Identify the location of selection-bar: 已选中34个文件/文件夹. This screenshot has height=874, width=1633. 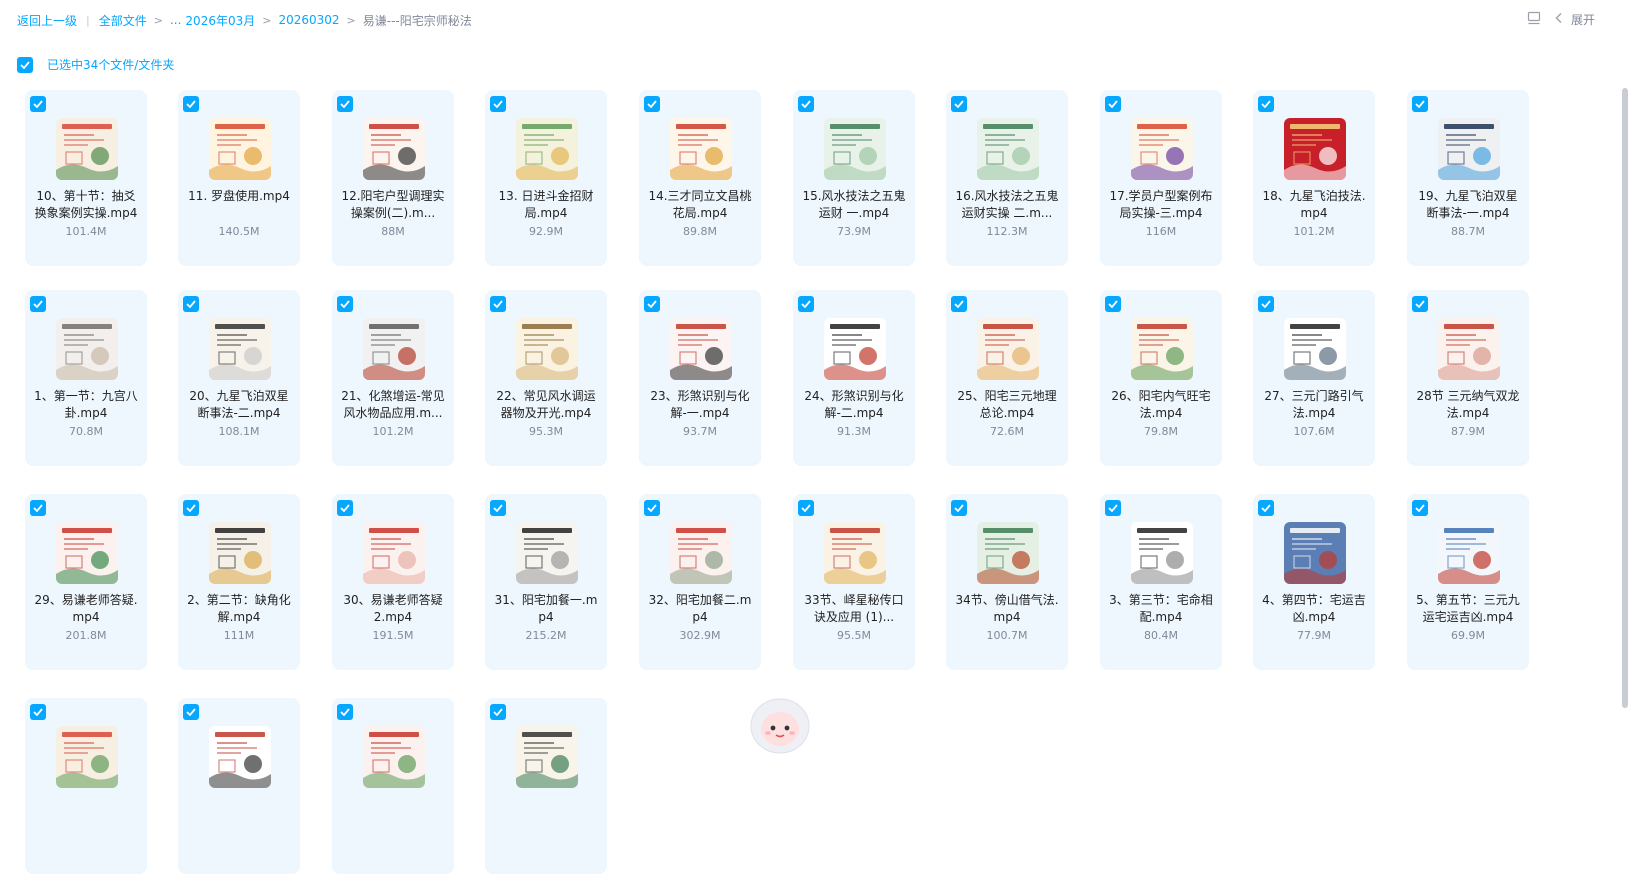
(95, 64).